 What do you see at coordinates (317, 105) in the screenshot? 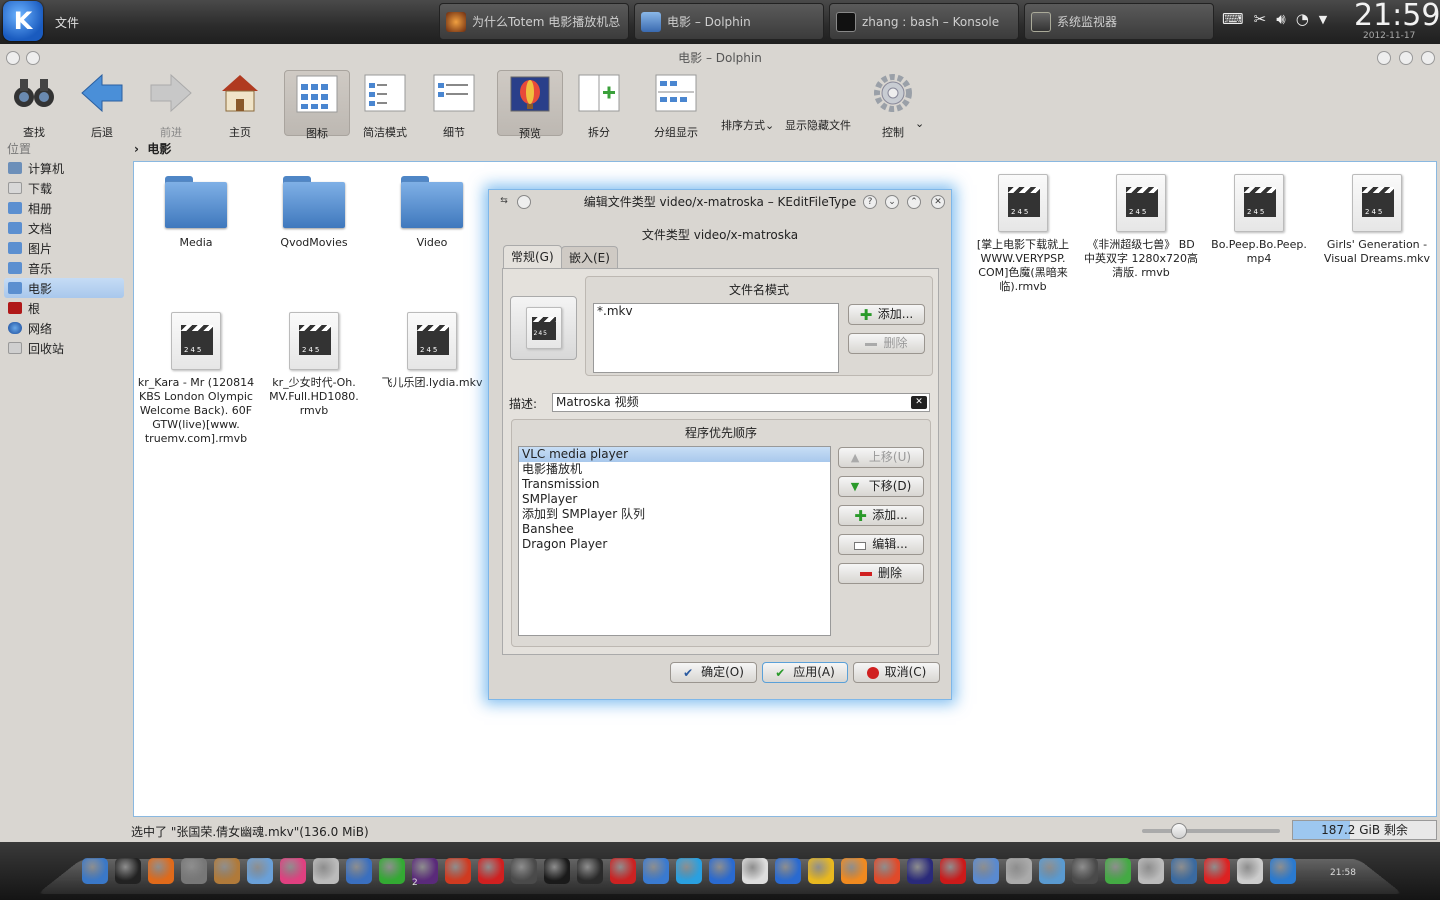
I see `icons-view-button: 图标` at bounding box center [317, 105].